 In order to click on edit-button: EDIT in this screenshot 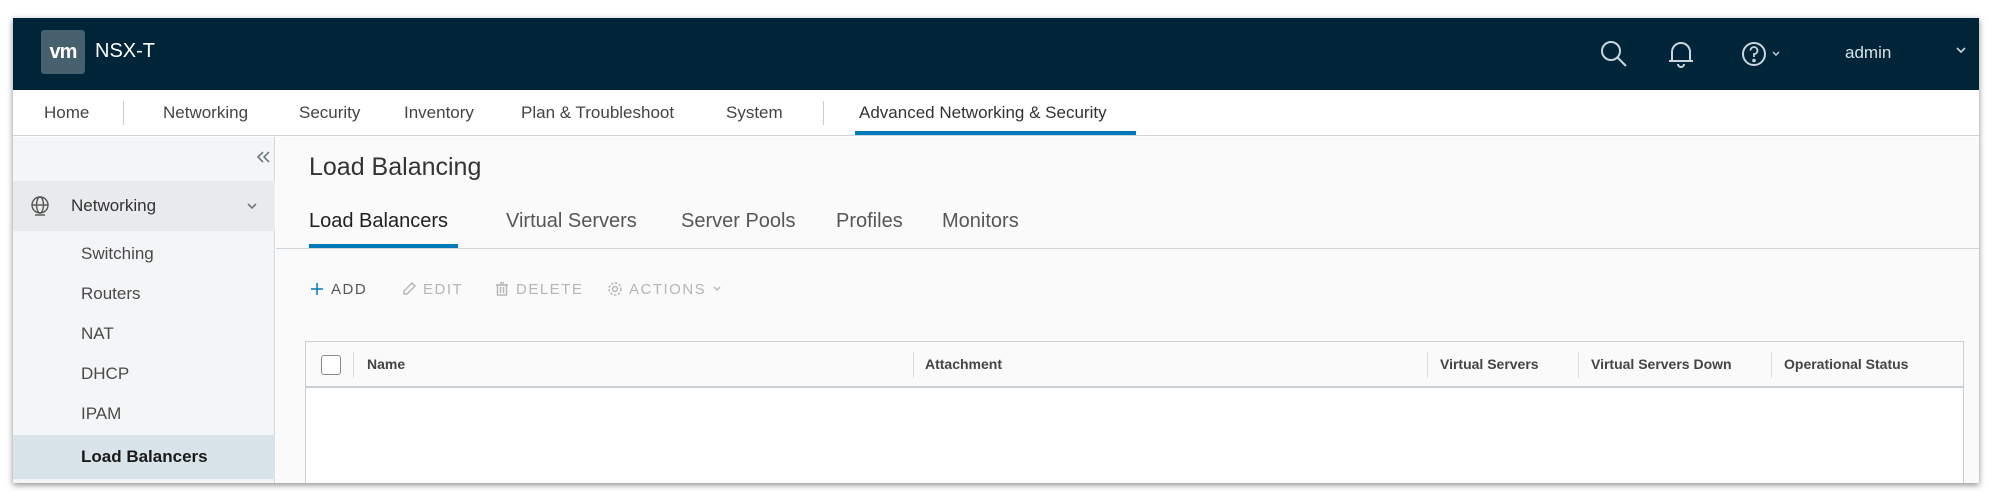, I will do `click(432, 289)`.